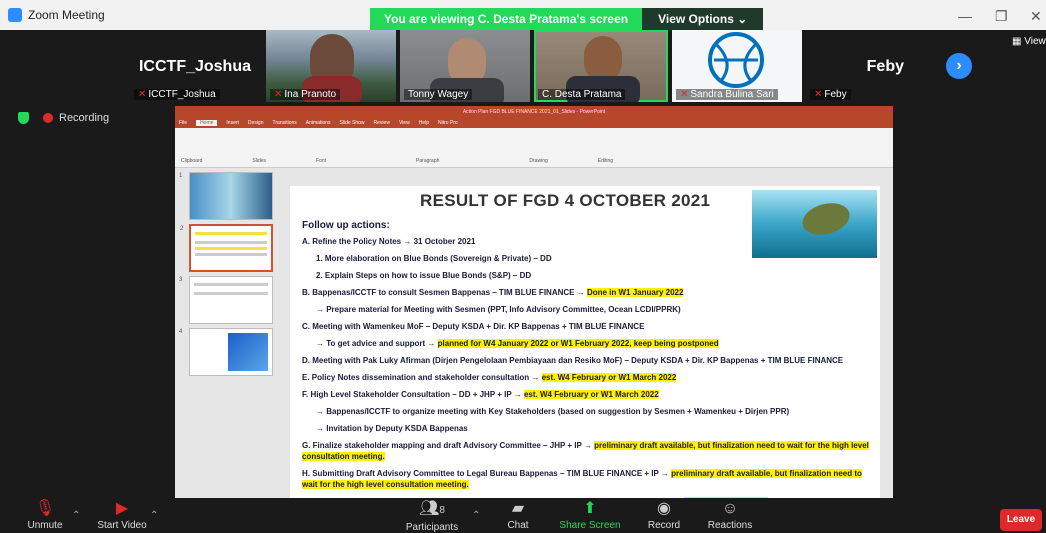 Image resolution: width=1046 pixels, height=533 pixels. Describe the element at coordinates (23, 118) in the screenshot. I see `shield-icon` at that location.